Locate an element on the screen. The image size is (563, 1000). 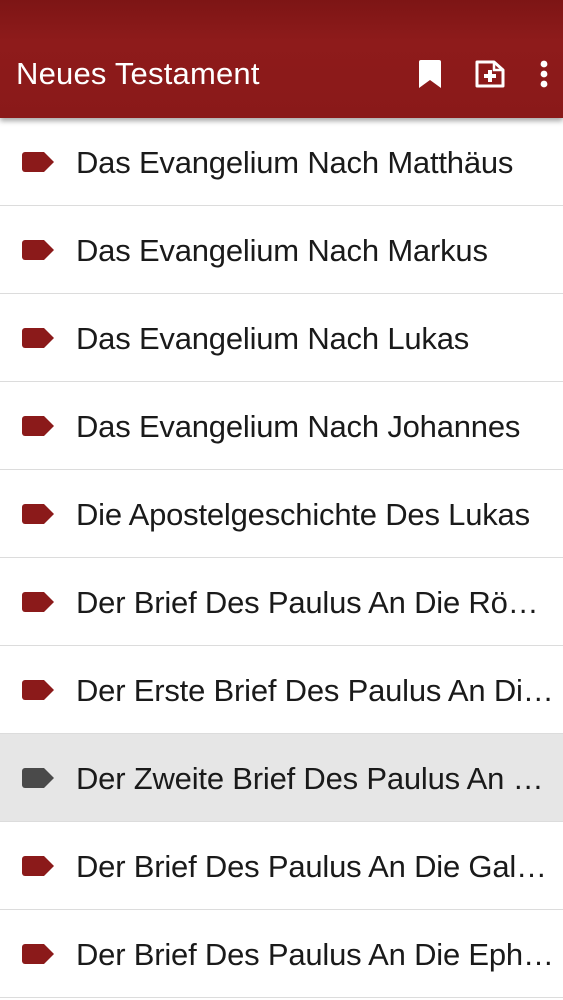
list-item: Das Evangelium Nach Matthäus is located at coordinates (281, 162).